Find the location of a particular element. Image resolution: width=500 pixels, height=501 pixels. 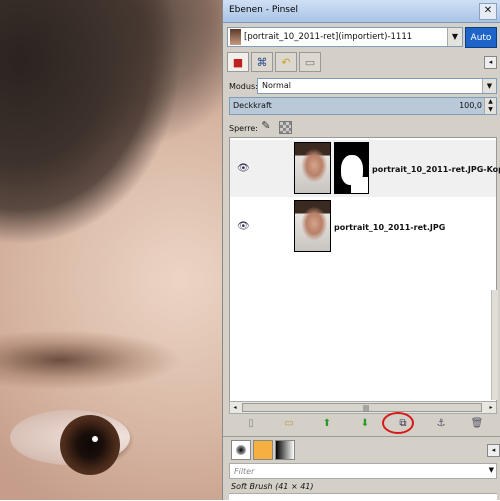

channels-icon: ⌘ is located at coordinates (262, 62).